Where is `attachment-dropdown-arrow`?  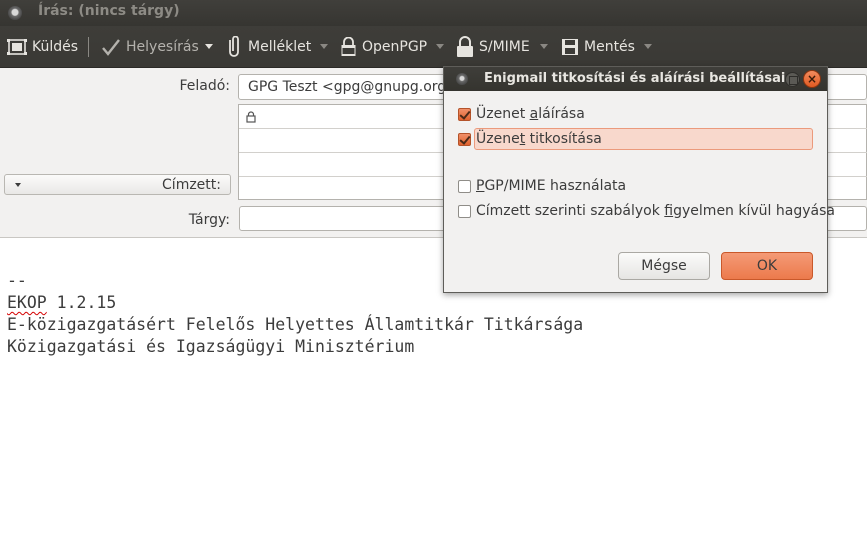
attachment-dropdown-arrow is located at coordinates (324, 46).